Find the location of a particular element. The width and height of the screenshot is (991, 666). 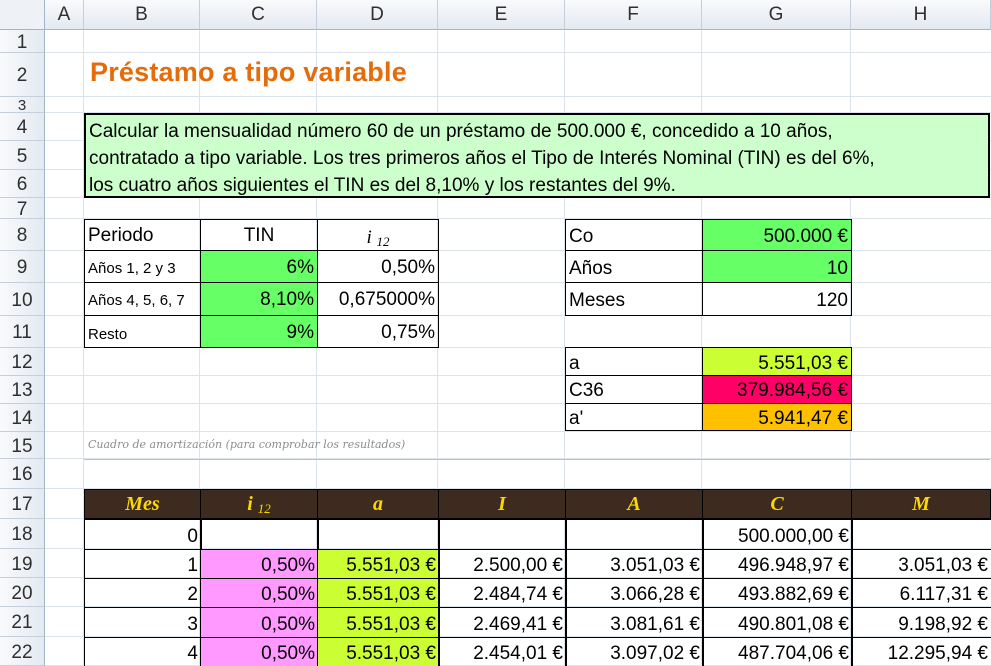

c36-value: 379.984,56 € is located at coordinates (777, 389).